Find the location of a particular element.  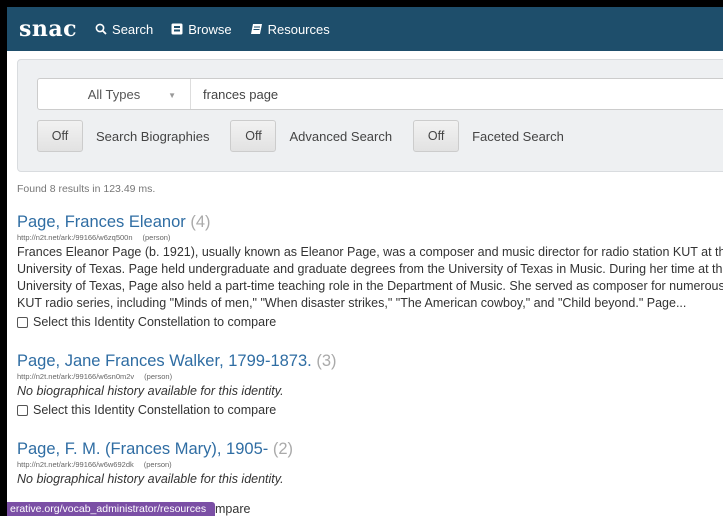

result-count: (2) is located at coordinates (283, 449).